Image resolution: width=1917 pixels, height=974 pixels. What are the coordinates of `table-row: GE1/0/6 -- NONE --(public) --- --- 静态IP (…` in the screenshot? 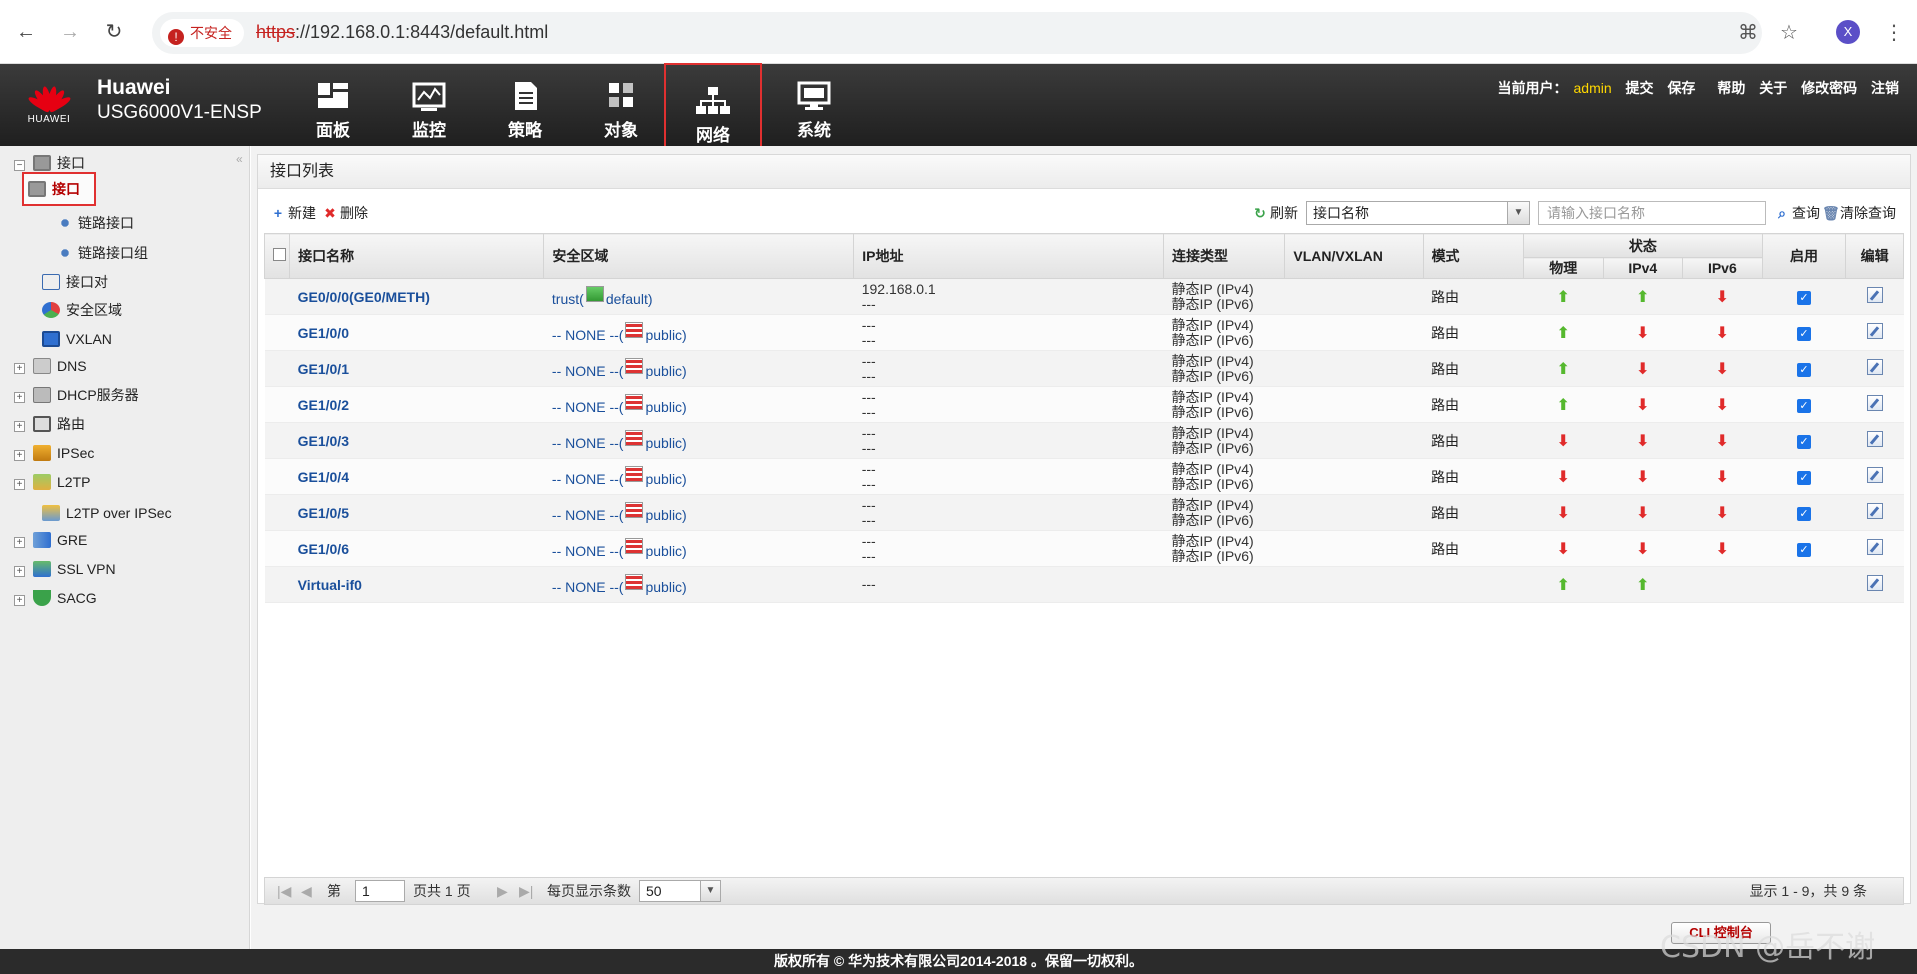 It's located at (1084, 548).